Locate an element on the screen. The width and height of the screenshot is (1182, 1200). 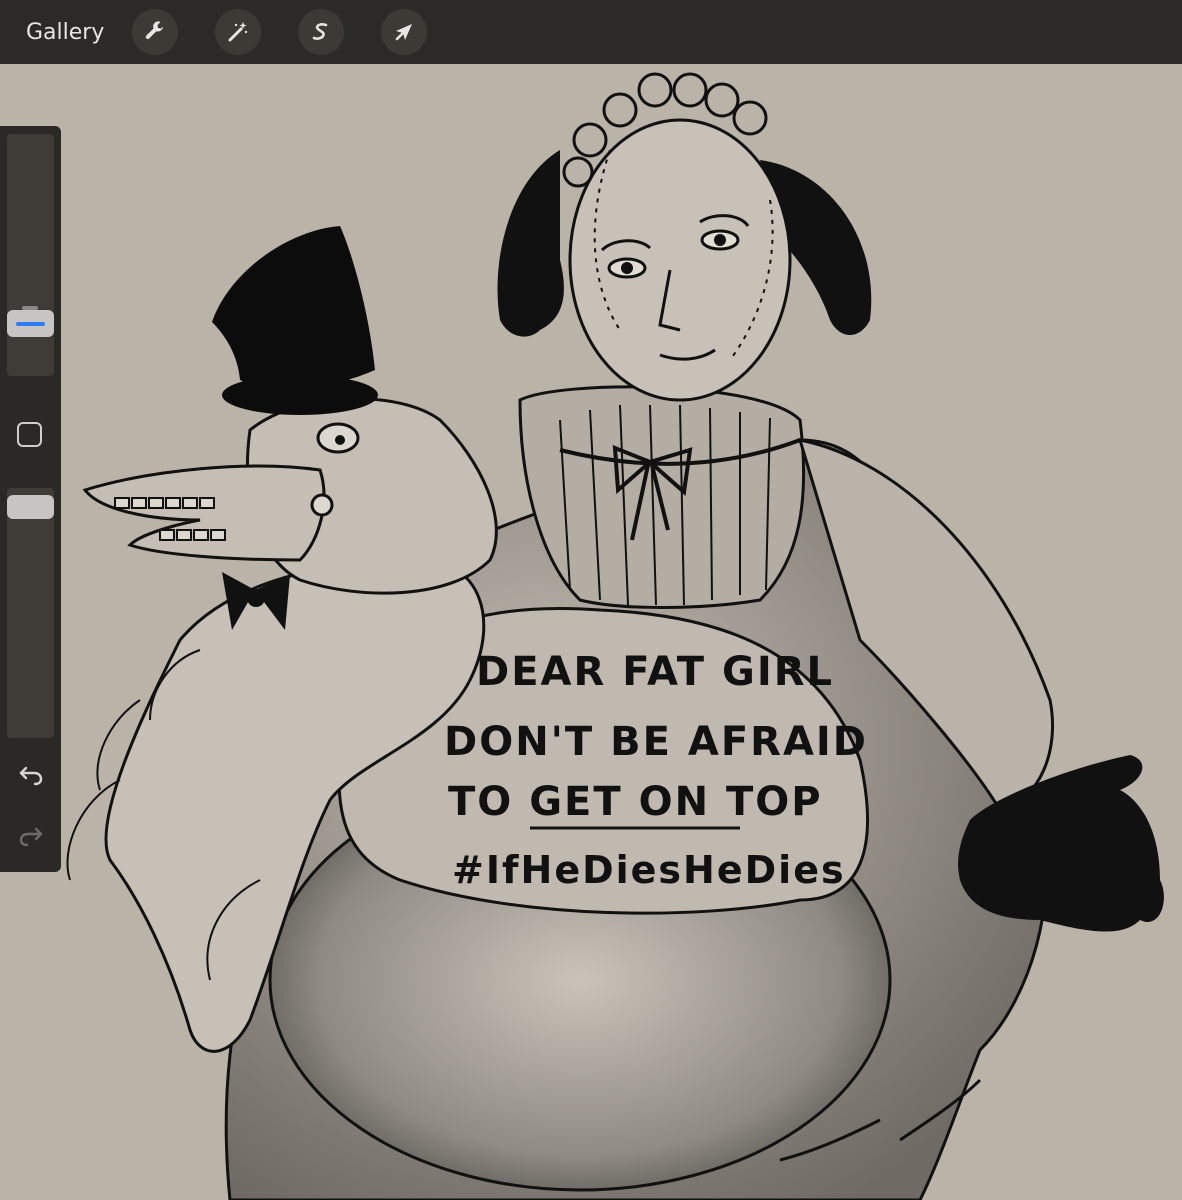
shirt-text-line-1: DEAR FAT GIRL is located at coordinates (655, 672).